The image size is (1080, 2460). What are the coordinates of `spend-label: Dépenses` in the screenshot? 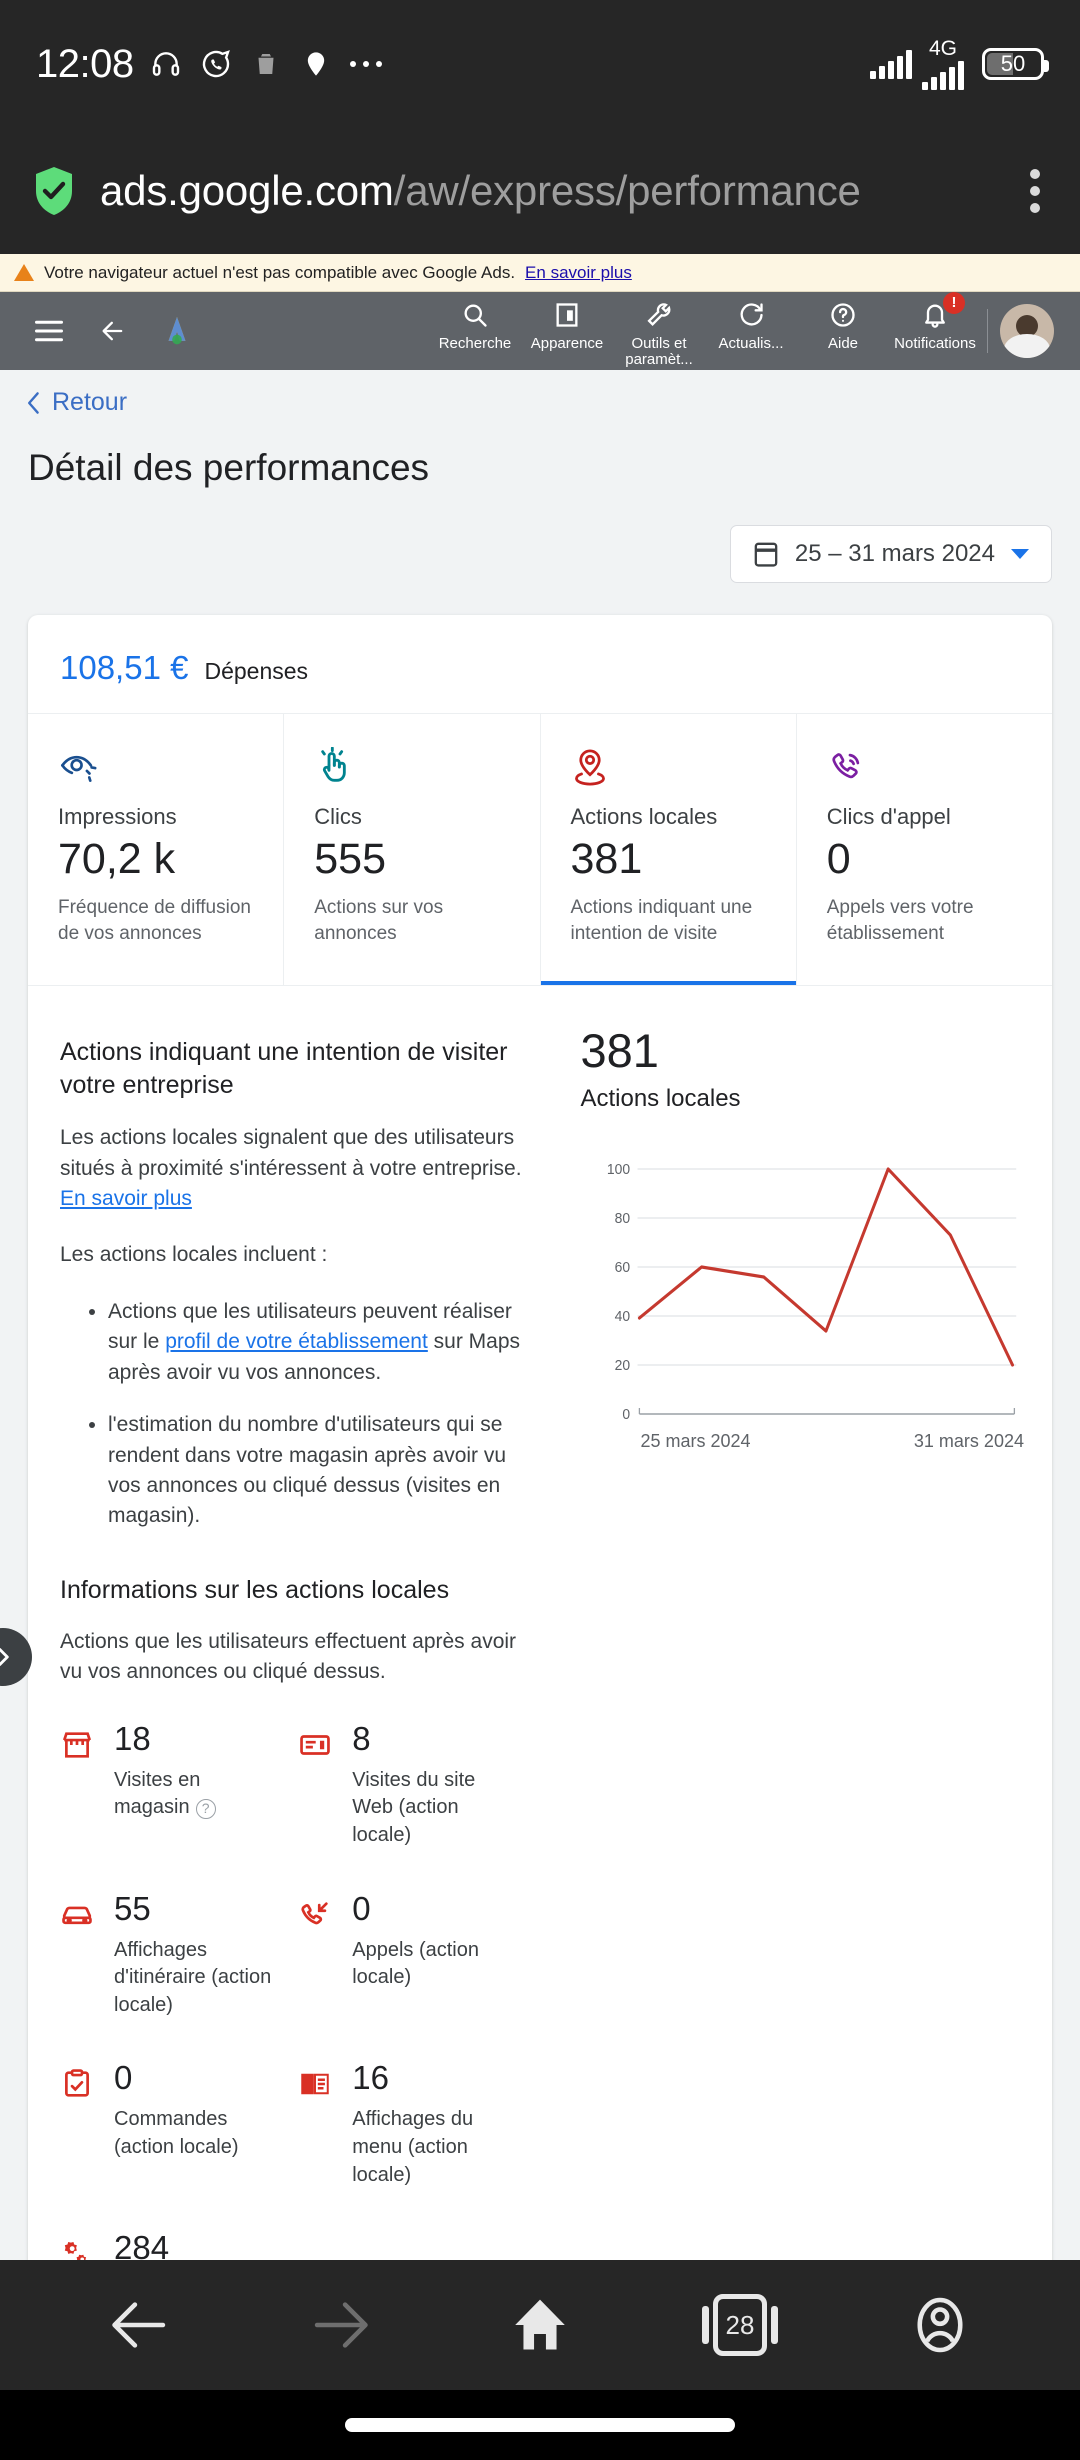 It's located at (256, 671).